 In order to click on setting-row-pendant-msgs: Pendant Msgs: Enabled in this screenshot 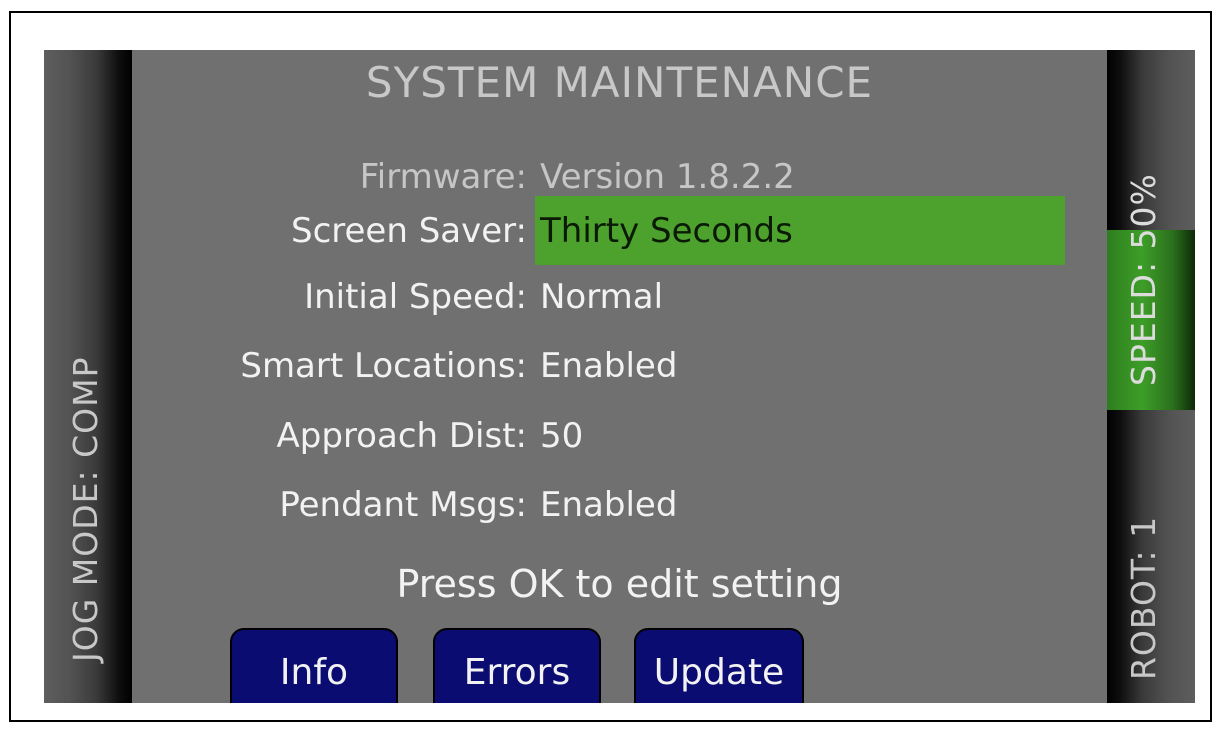, I will do `click(619, 505)`.